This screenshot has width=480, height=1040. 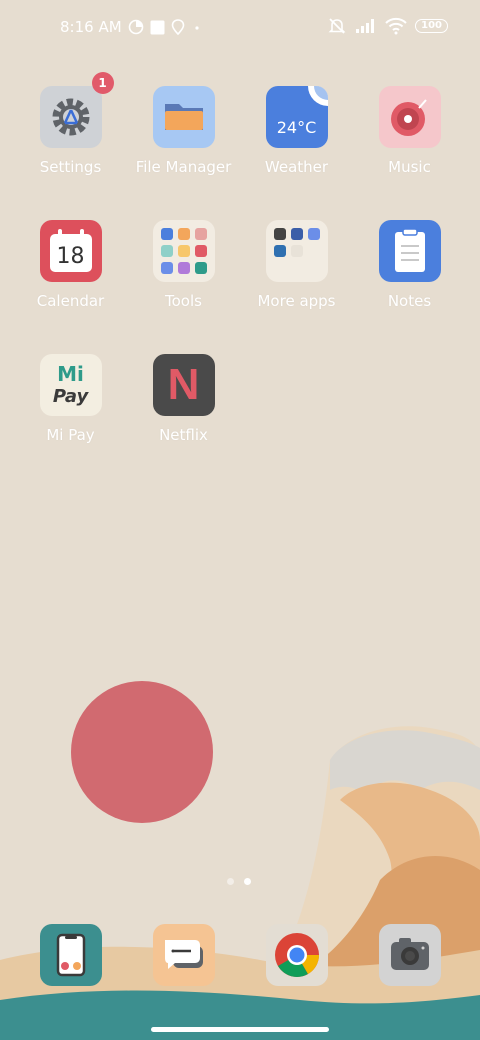 I want to click on app-label: More apps, so click(x=296, y=301).